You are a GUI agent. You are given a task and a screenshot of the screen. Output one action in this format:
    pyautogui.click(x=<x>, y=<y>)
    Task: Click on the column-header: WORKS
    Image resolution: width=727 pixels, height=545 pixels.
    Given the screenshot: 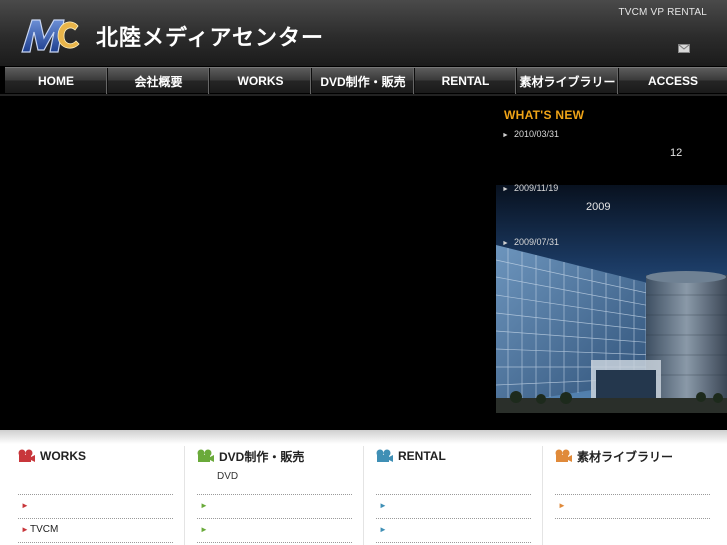 What is the action you would take?
    pyautogui.click(x=52, y=456)
    